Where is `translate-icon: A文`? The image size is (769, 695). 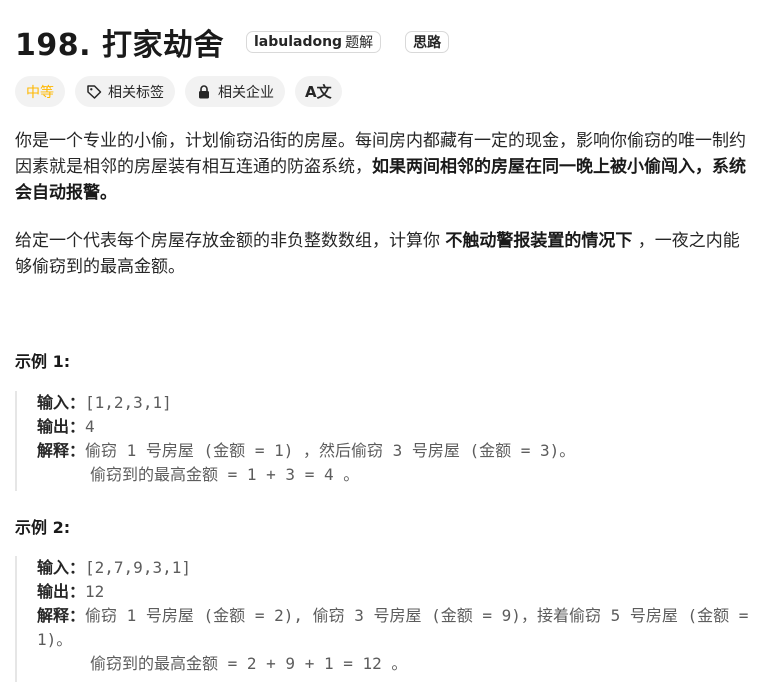
translate-icon: A文 is located at coordinates (318, 92).